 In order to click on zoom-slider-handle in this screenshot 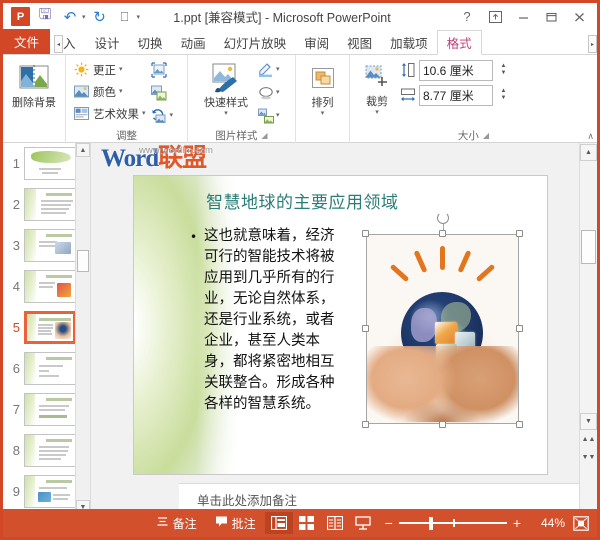, I will do `click(430, 523)`.